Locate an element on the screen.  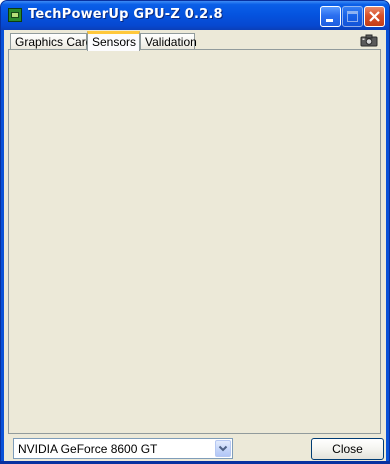
chevron-down-icon is located at coordinates (223, 448).